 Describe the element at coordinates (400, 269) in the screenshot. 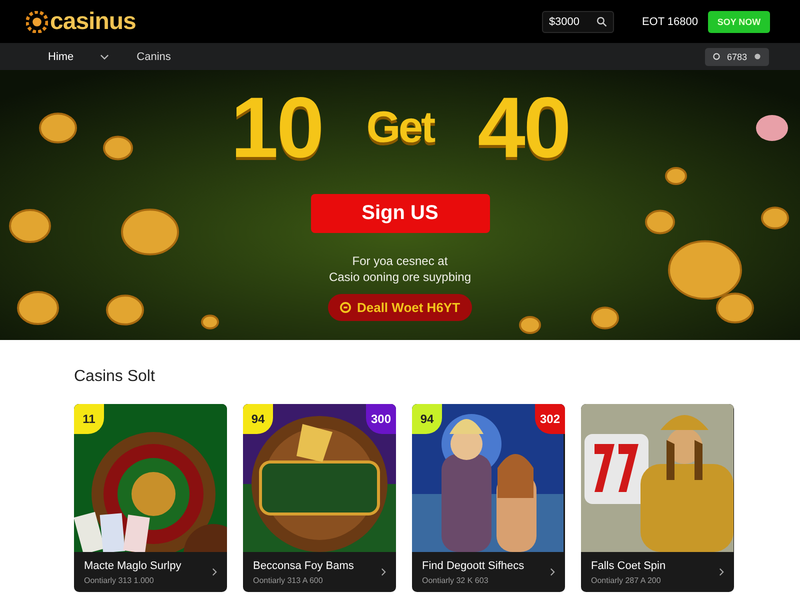

I see `hero-text: For yoa cesnec at Casio ooning ore suypbing` at that location.